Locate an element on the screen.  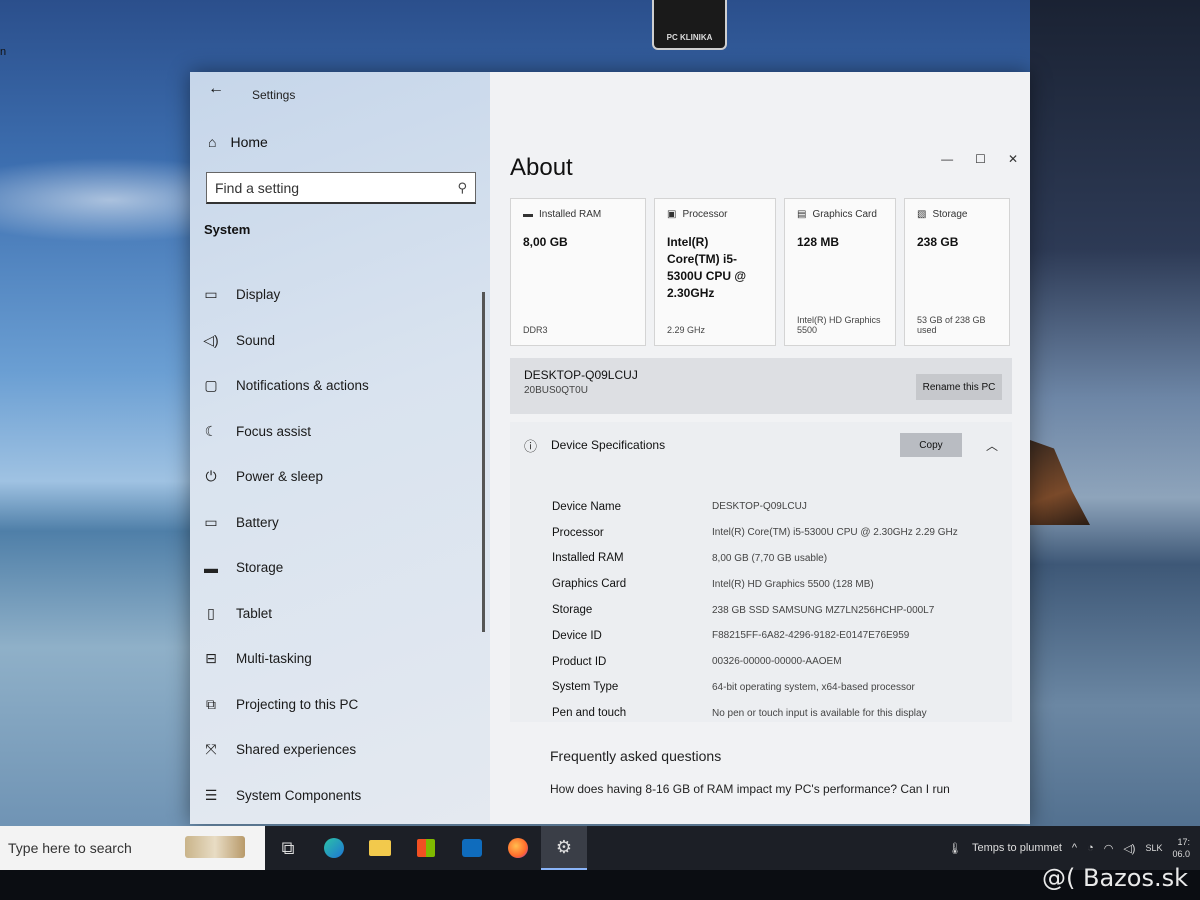
sidebar-item-shared-experiences: ⤧ Shared experiences is located at coordinates (340, 750).